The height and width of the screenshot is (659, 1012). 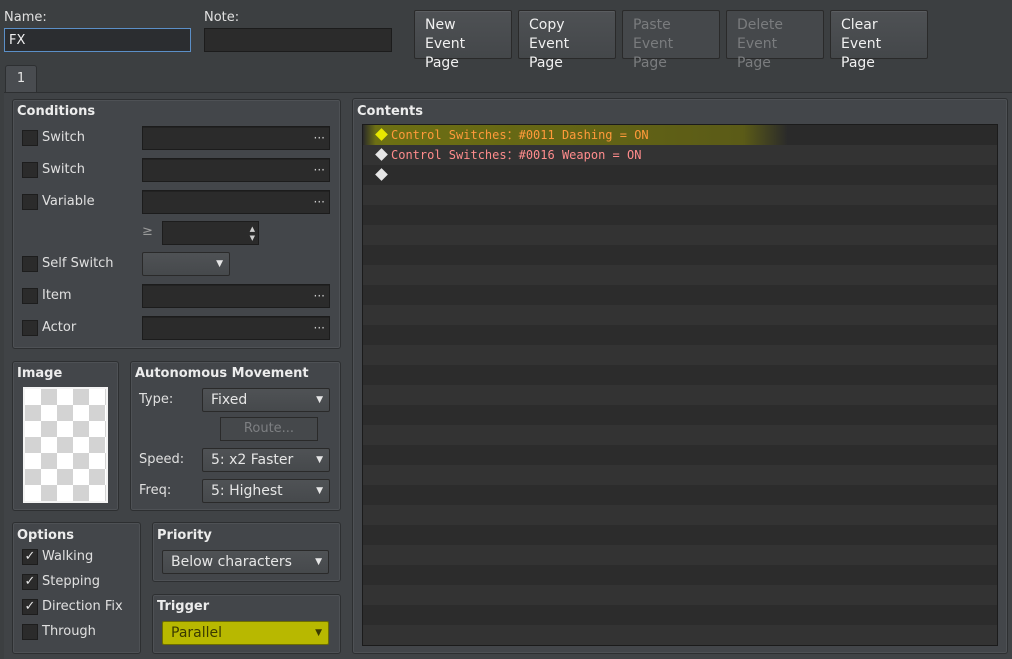 What do you see at coordinates (59, 327) in the screenshot?
I see `actor-label: Actor` at bounding box center [59, 327].